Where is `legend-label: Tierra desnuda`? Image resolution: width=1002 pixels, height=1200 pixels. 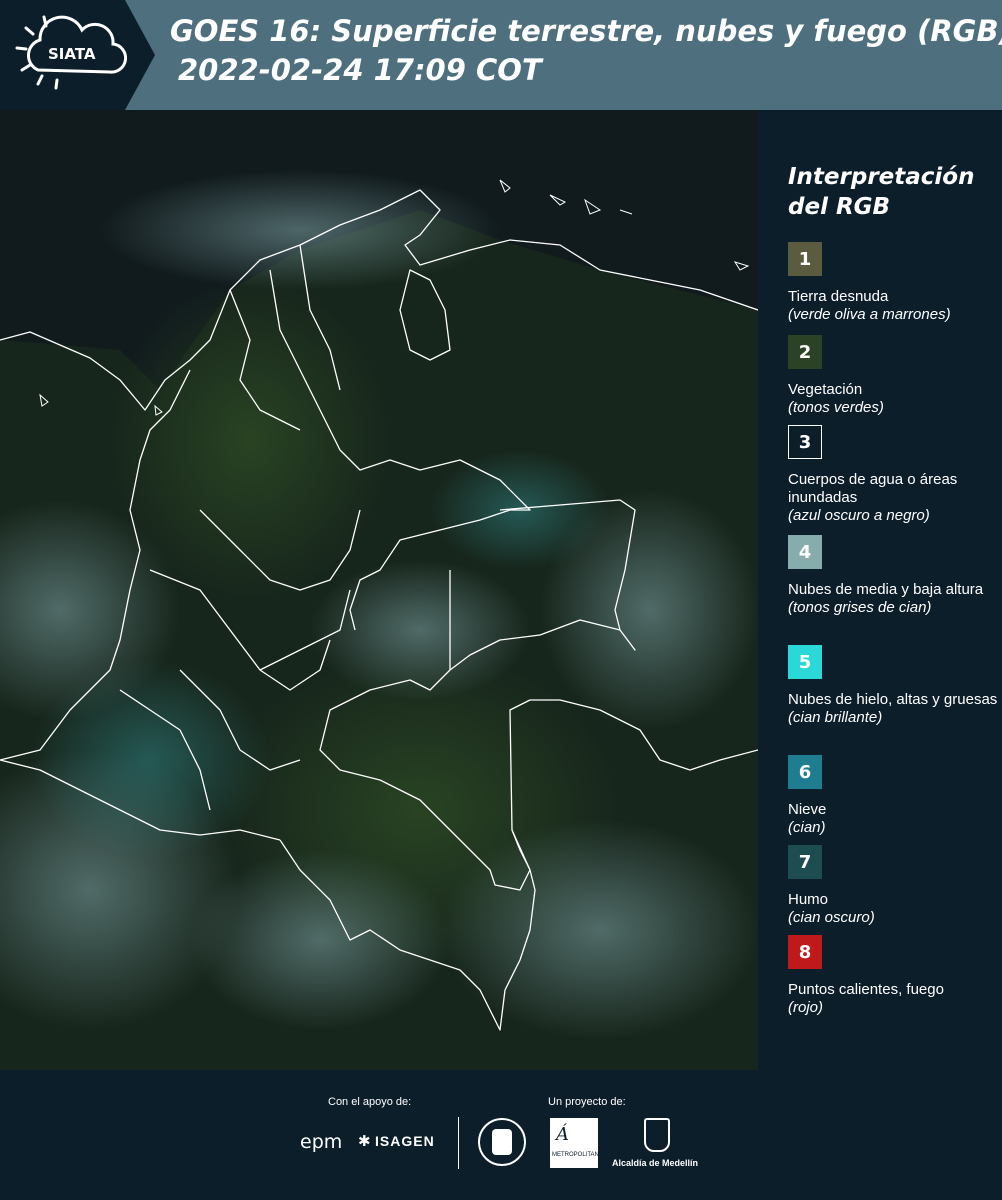
legend-label: Tierra desnuda is located at coordinates (838, 296).